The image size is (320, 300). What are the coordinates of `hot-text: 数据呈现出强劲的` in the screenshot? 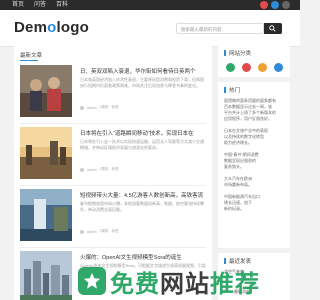 It's located at (240, 160).